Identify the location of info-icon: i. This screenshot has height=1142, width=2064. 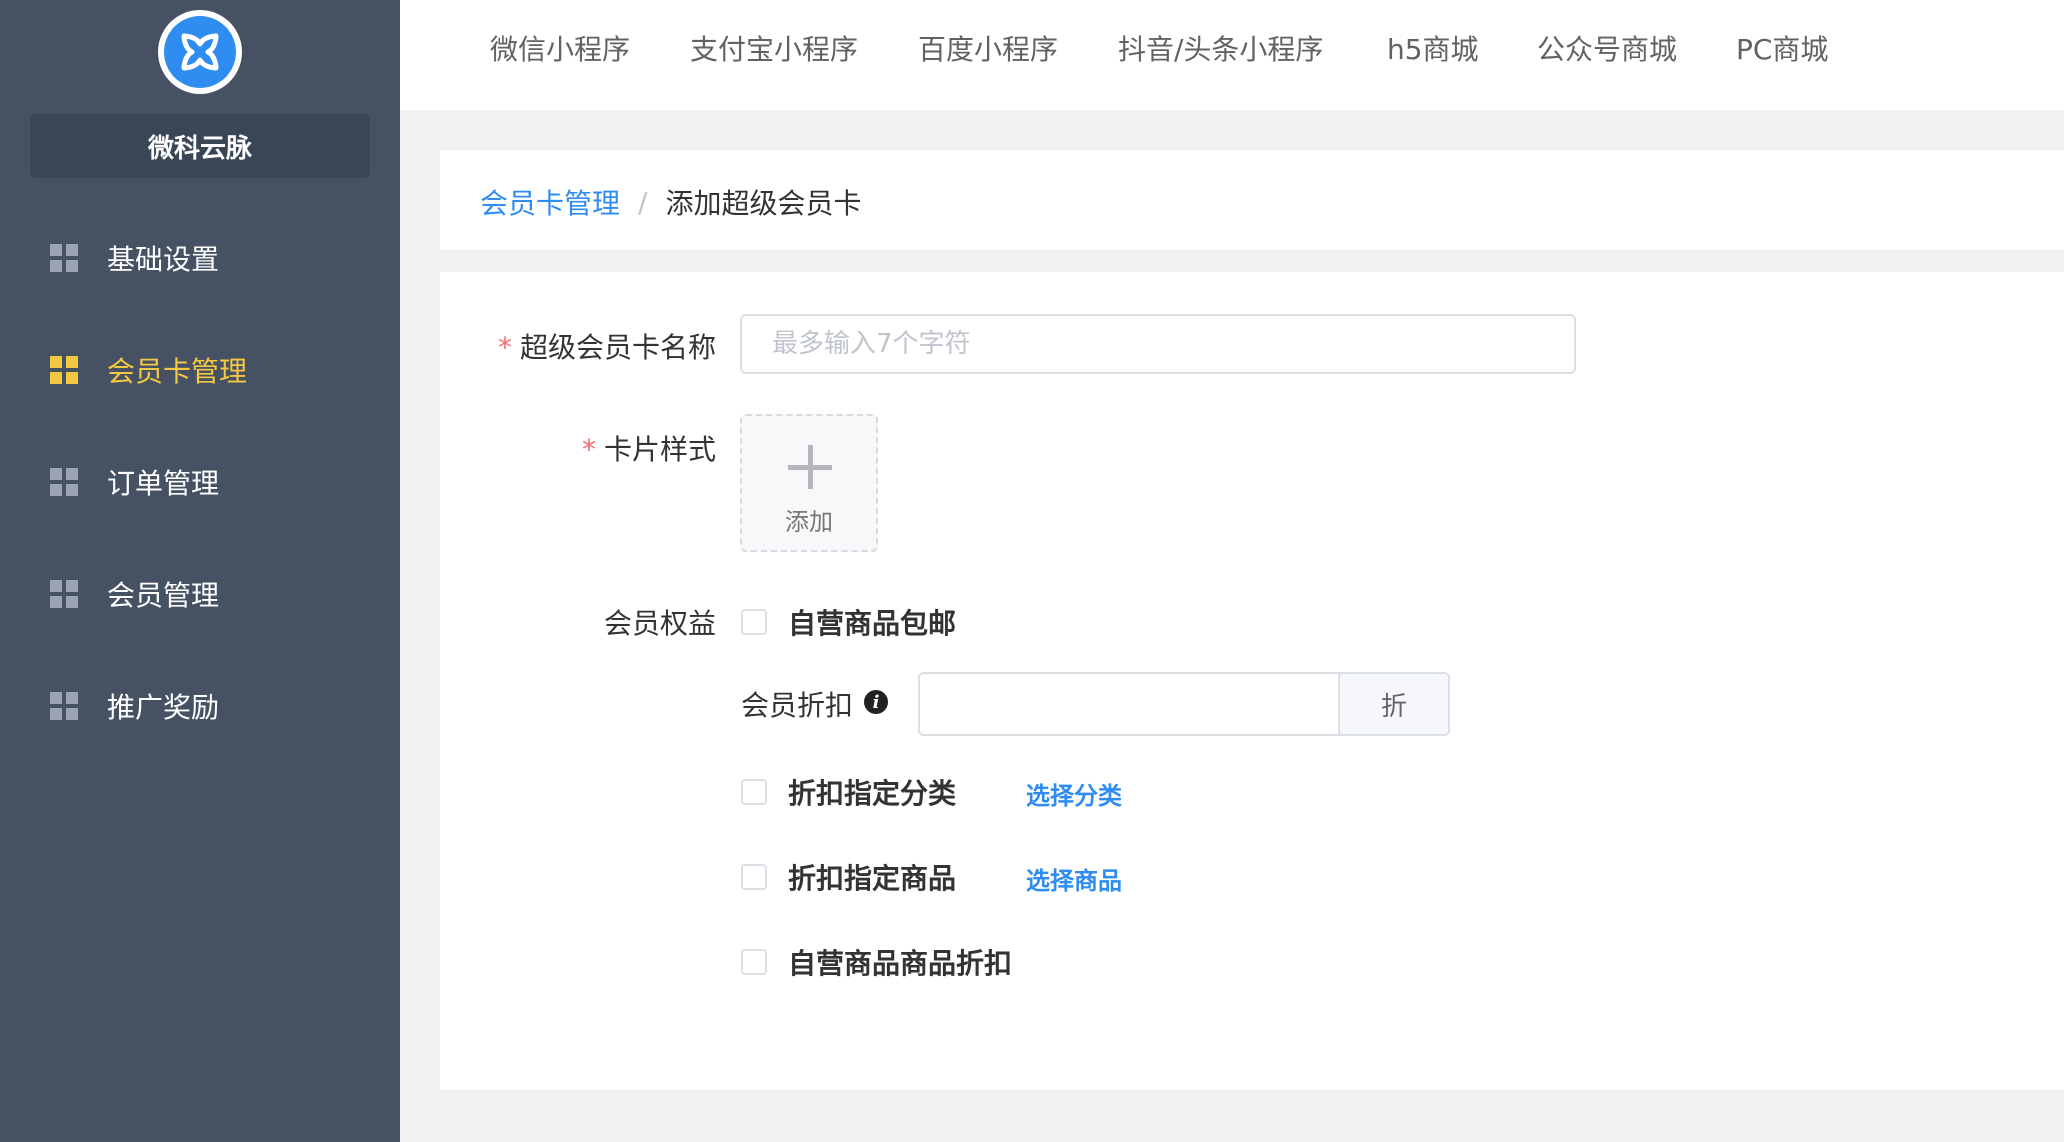
(876, 702).